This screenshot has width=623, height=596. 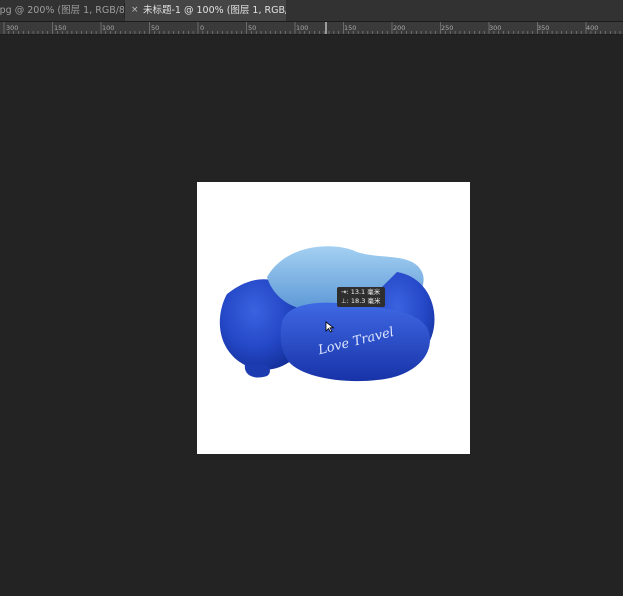 I want to click on tab-document-2: × 未标题-1 @ 100% (图层 1, RGB/8) *, so click(x=205, y=10).